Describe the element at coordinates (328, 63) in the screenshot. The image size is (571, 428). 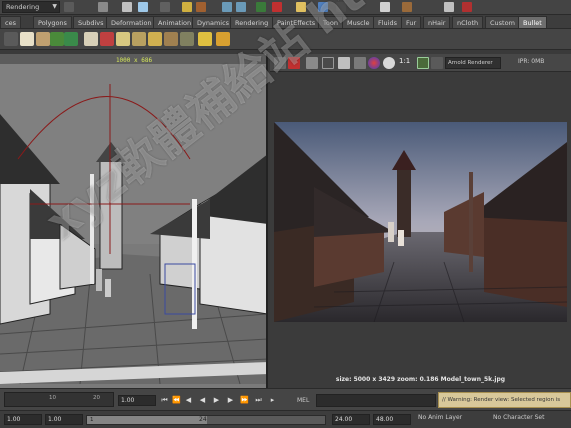
I see `ipr-icon` at that location.